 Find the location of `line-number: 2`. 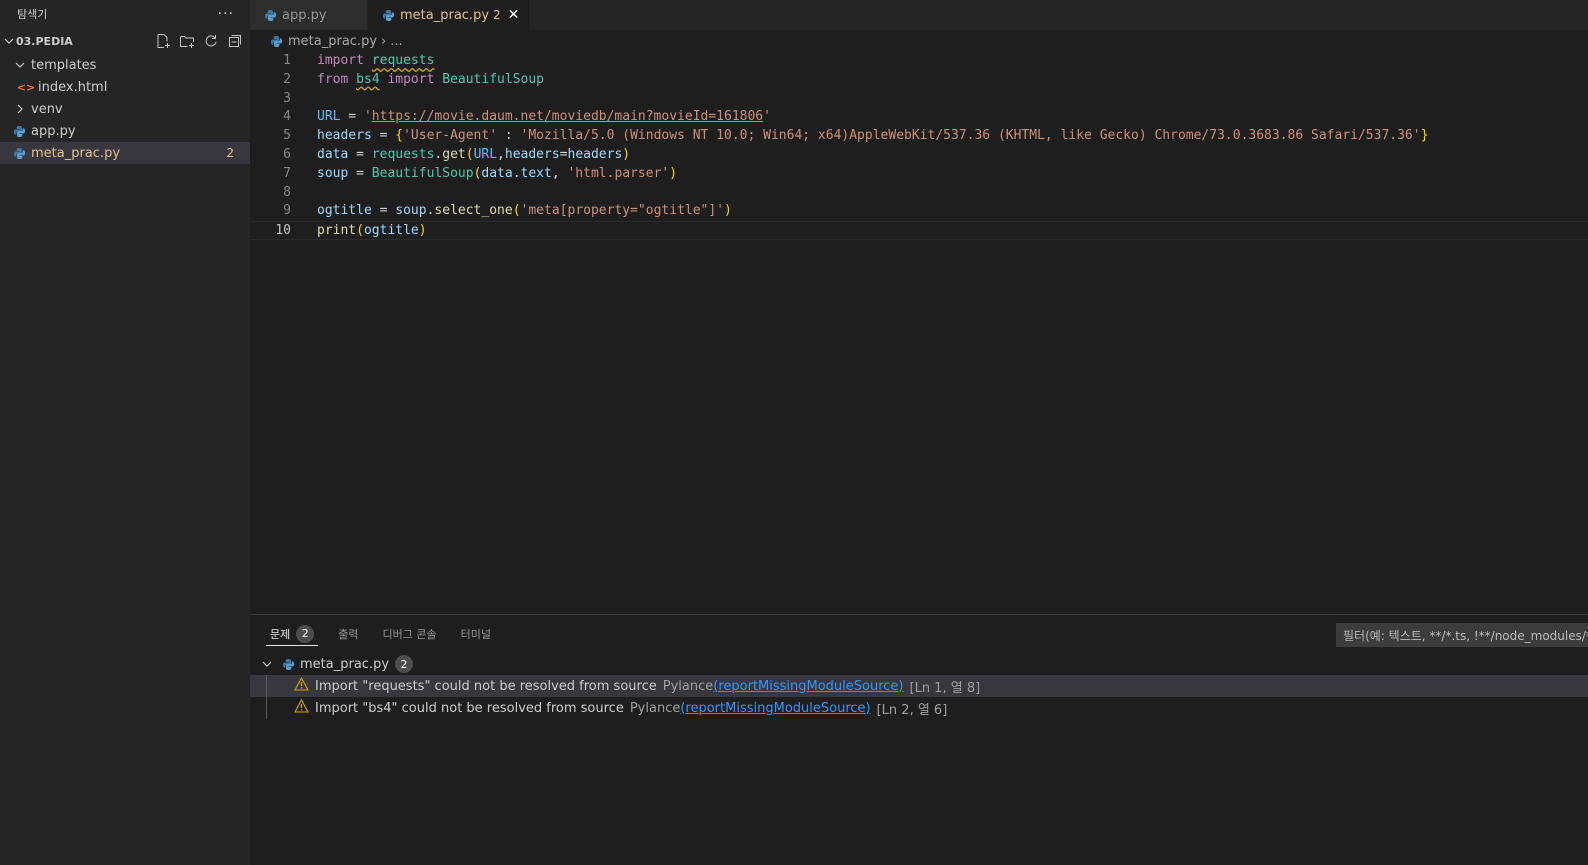

line-number: 2 is located at coordinates (287, 79).